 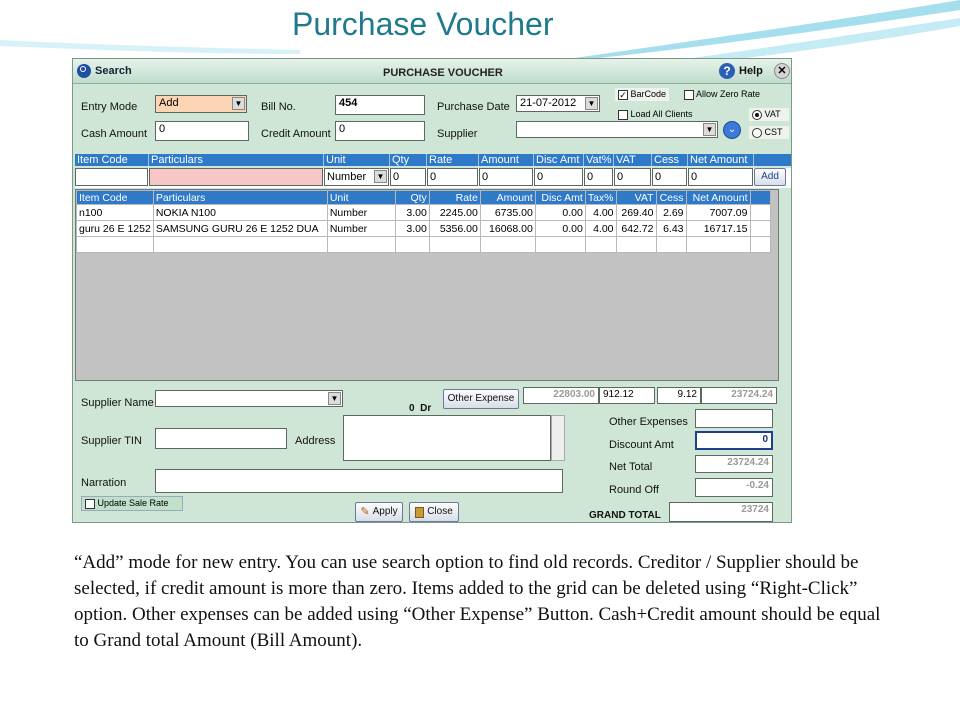 I want to click on supplier-name-select: ▼, so click(x=249, y=398).